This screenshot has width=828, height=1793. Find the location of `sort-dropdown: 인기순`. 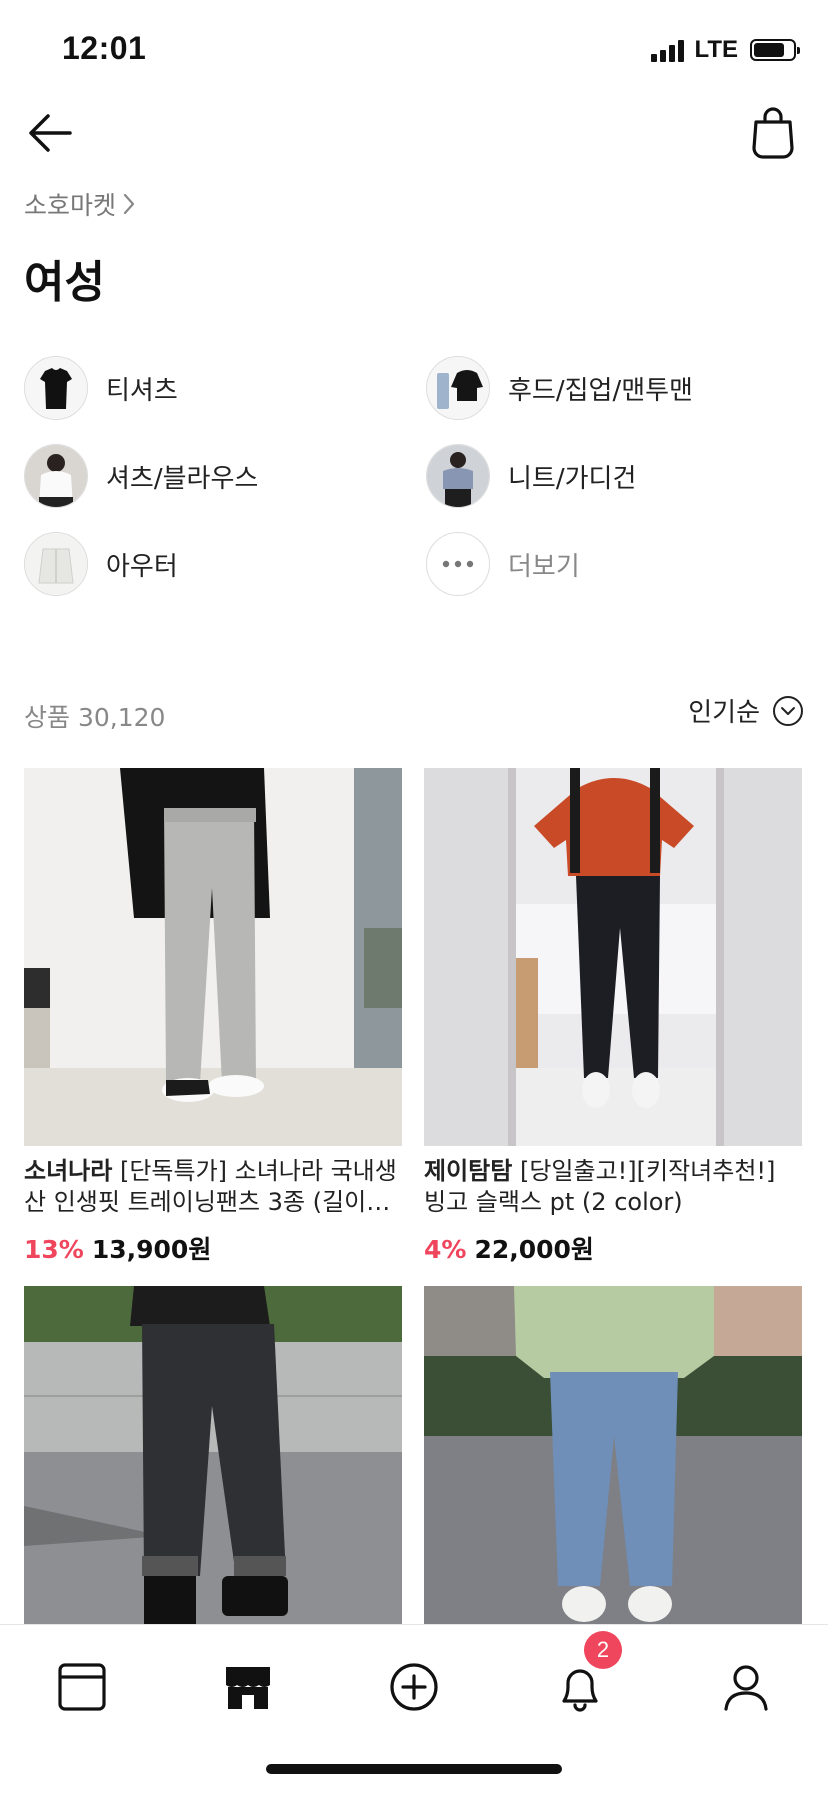

sort-dropdown: 인기순 is located at coordinates (746, 710).